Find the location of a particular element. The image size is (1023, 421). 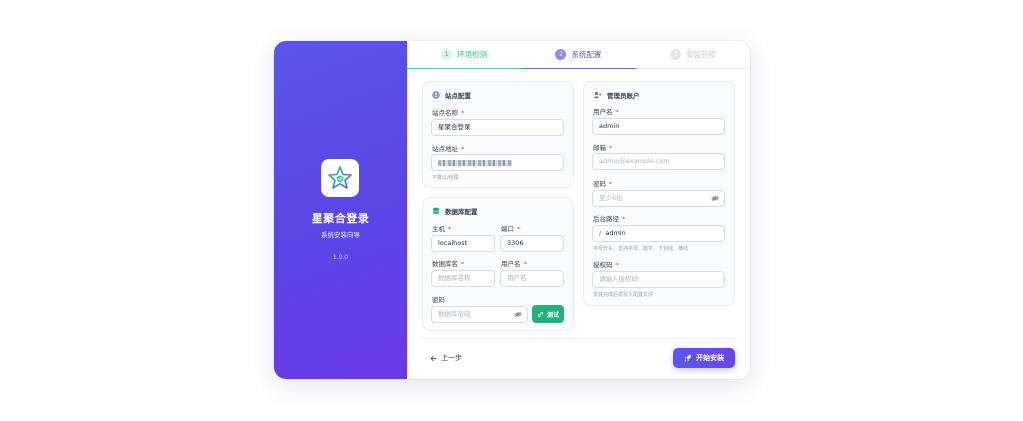

admin-path-label: 后台路径 * is located at coordinates (609, 219).